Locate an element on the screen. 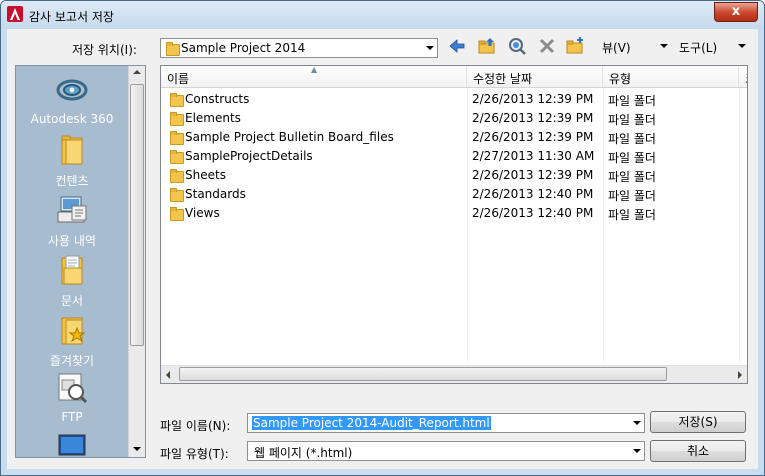  column-label: 이름 is located at coordinates (178, 79).